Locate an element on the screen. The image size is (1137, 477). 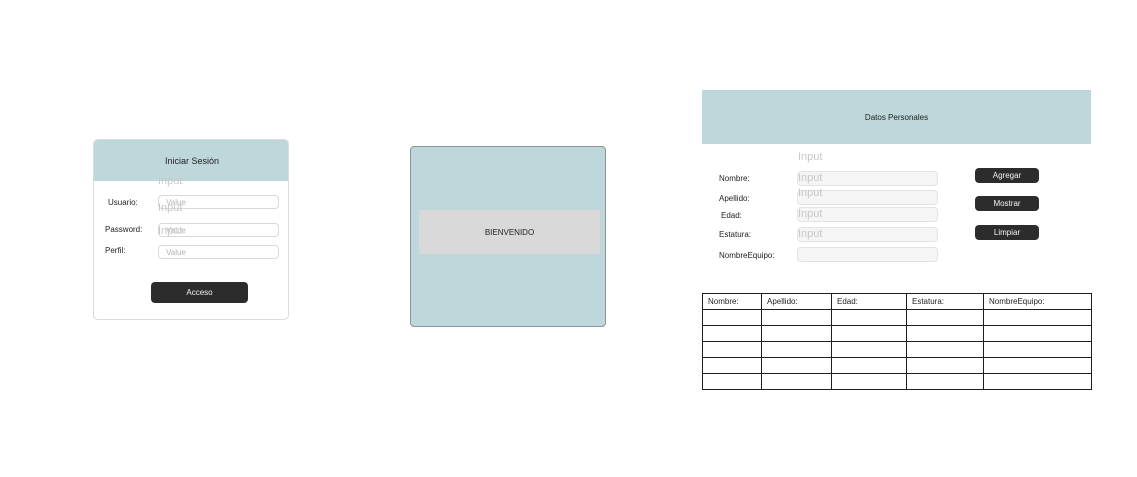
estatura-input-text: Input is located at coordinates (810, 234).